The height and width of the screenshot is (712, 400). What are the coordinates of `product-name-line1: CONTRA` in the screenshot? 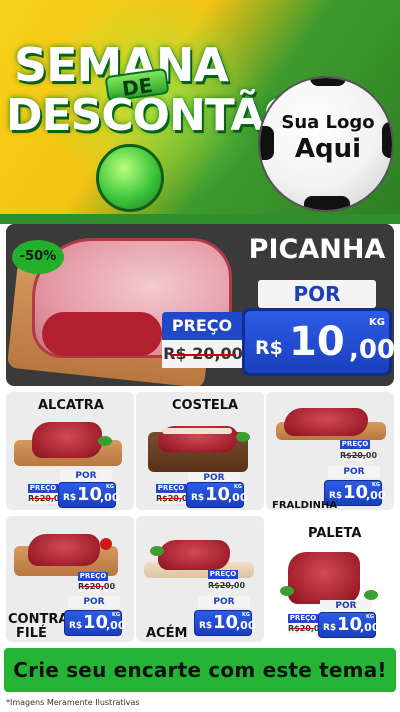 It's located at (38, 619).